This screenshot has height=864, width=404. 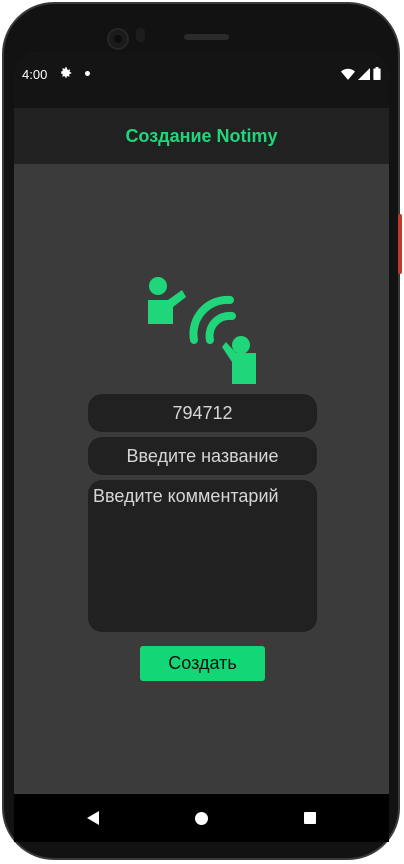 I want to click on page-title: Создание Notimy, so click(x=201, y=135).